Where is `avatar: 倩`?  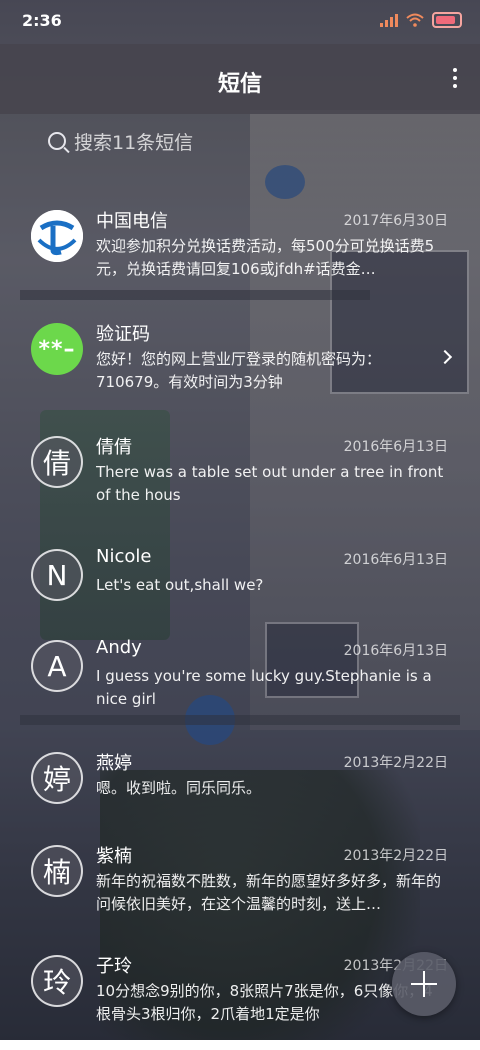 avatar: 倩 is located at coordinates (57, 462).